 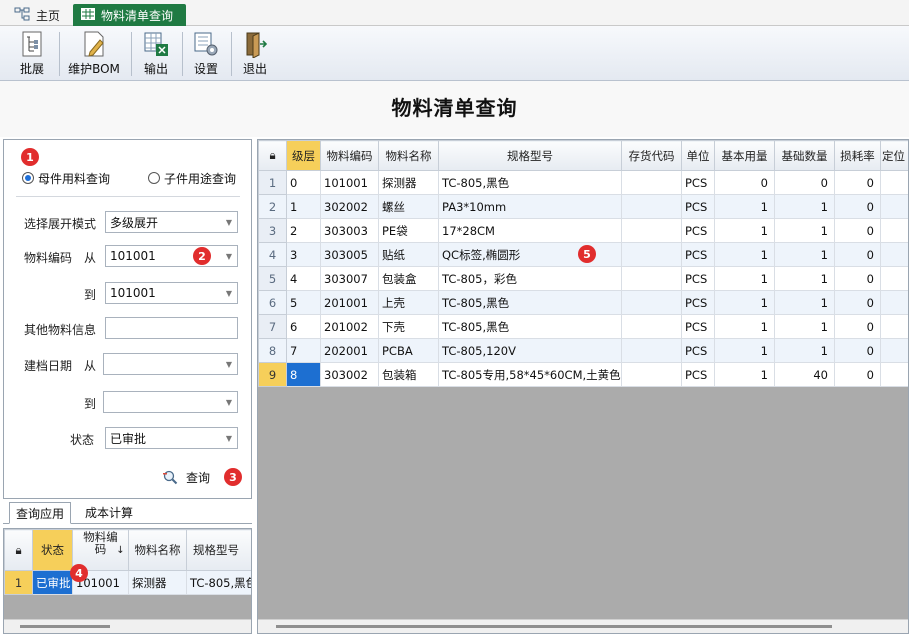 What do you see at coordinates (894, 155) in the screenshot?
I see `column-header-location: 定位` at bounding box center [894, 155].